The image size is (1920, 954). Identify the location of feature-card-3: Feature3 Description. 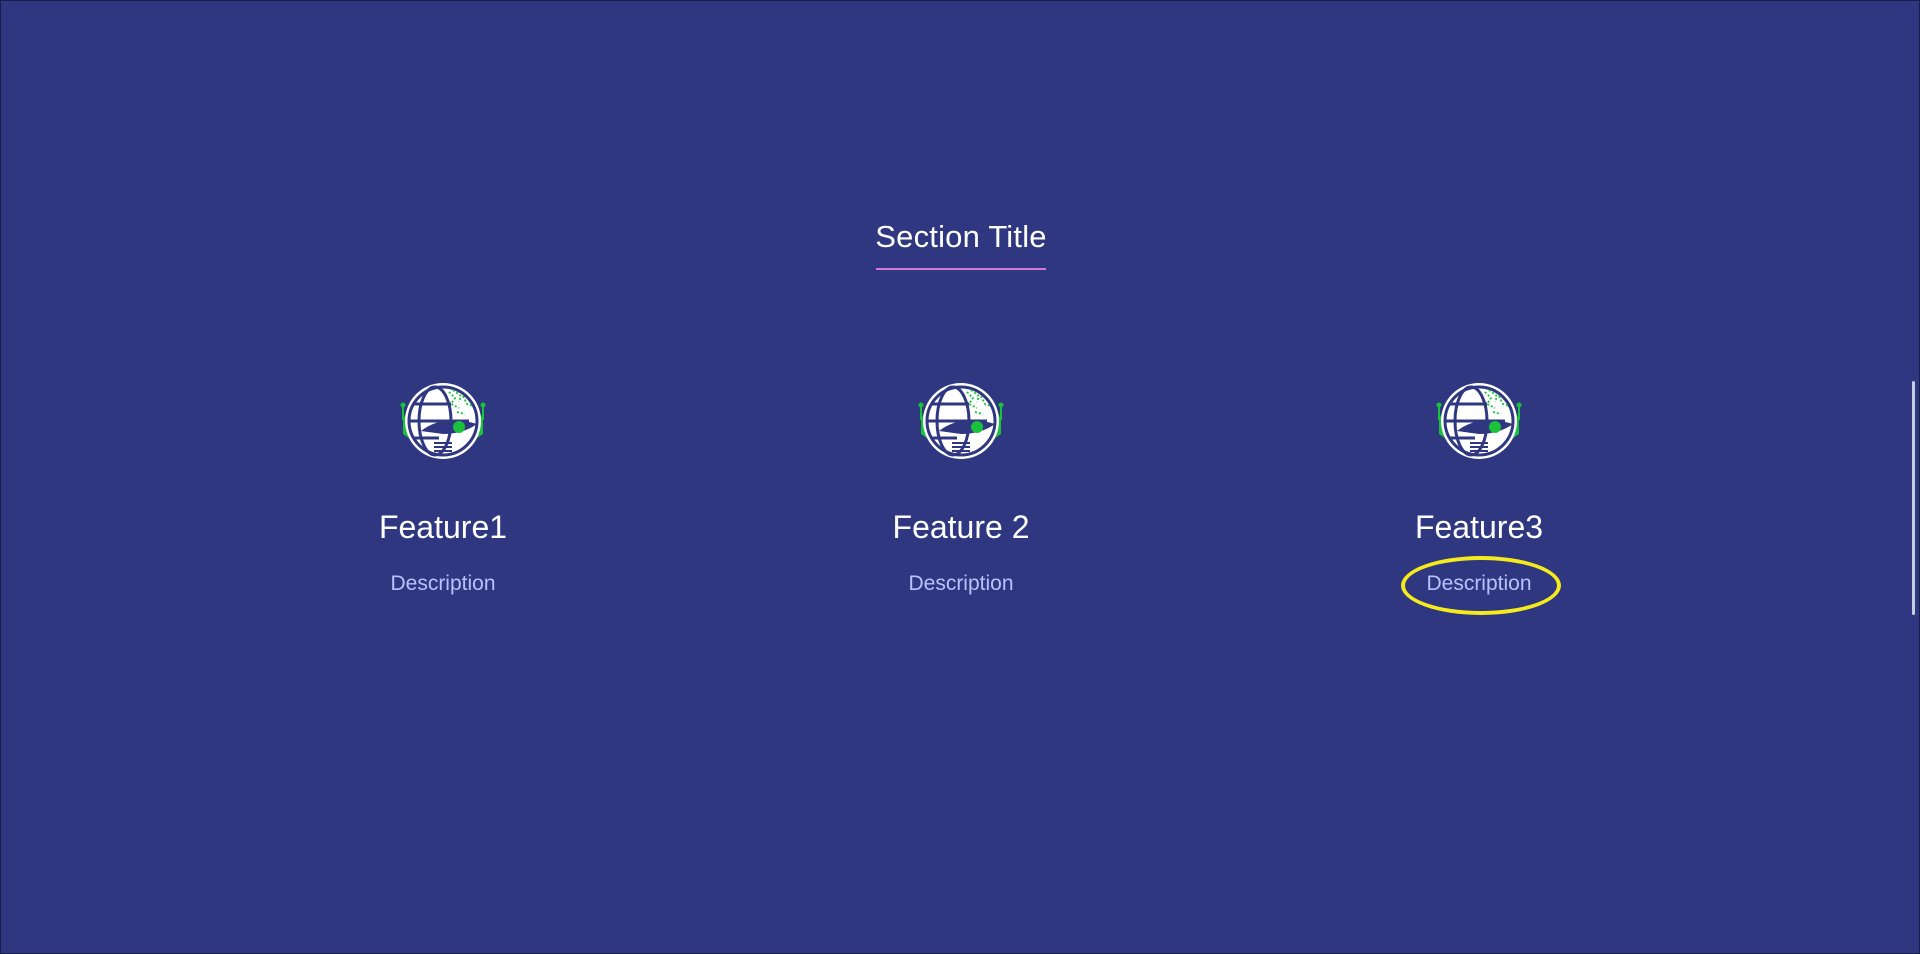
(1479, 495).